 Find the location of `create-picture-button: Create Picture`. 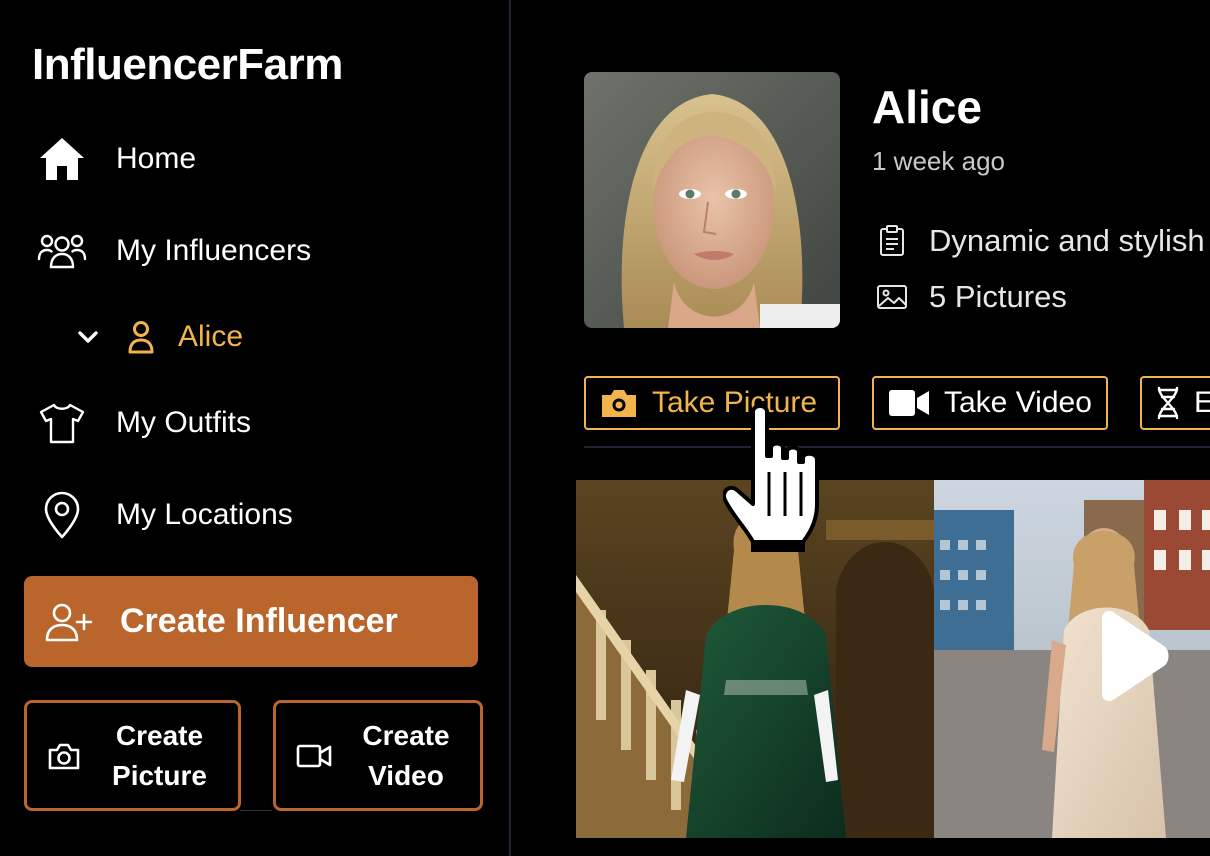

create-picture-button: Create Picture is located at coordinates (132, 755).